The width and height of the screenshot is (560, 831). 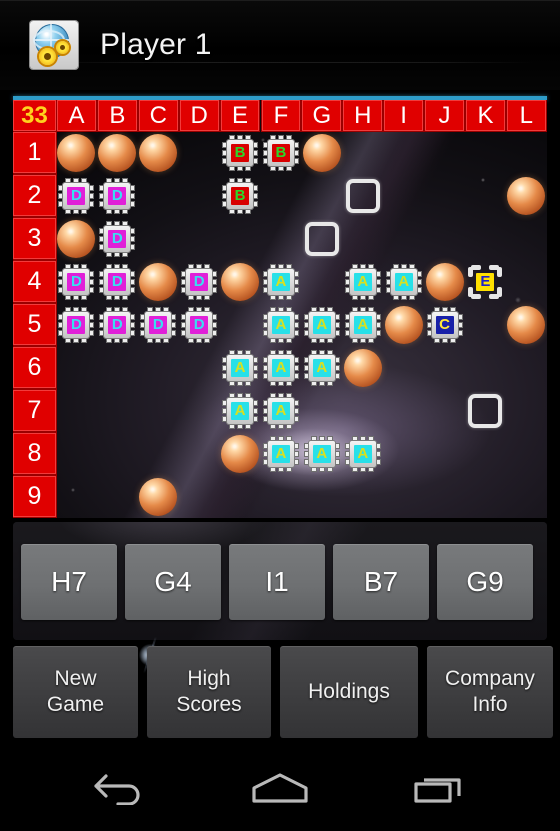 What do you see at coordinates (280, 62) in the screenshot?
I see `title-divider` at bounding box center [280, 62].